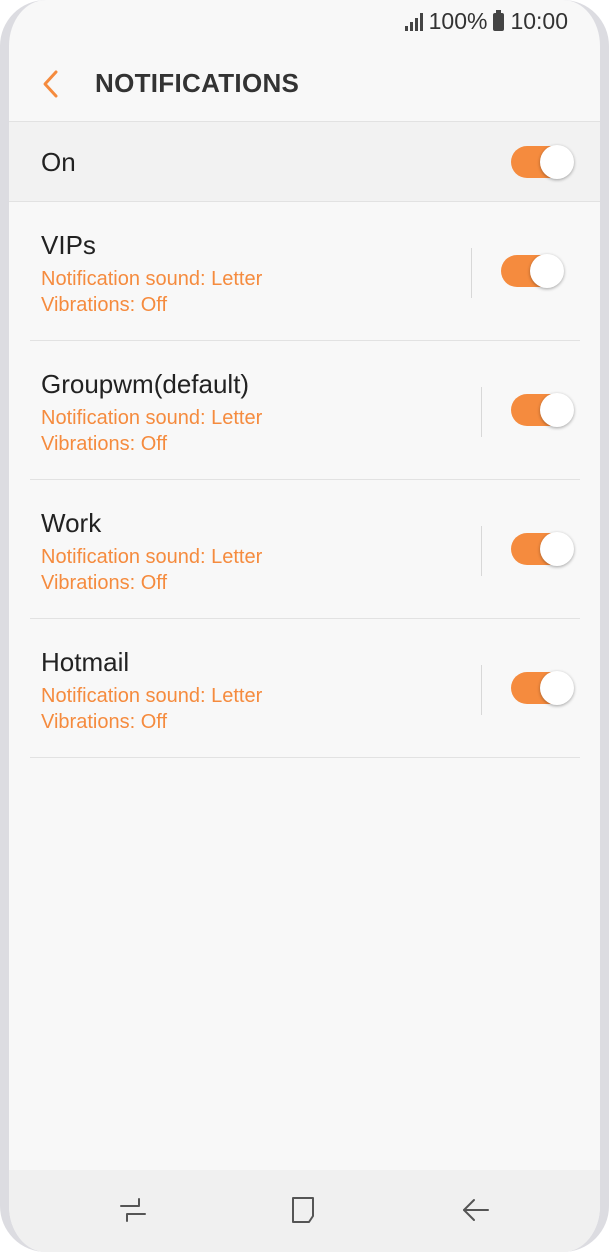 The height and width of the screenshot is (1252, 609). I want to click on groupwm-toggle, so click(542, 410).